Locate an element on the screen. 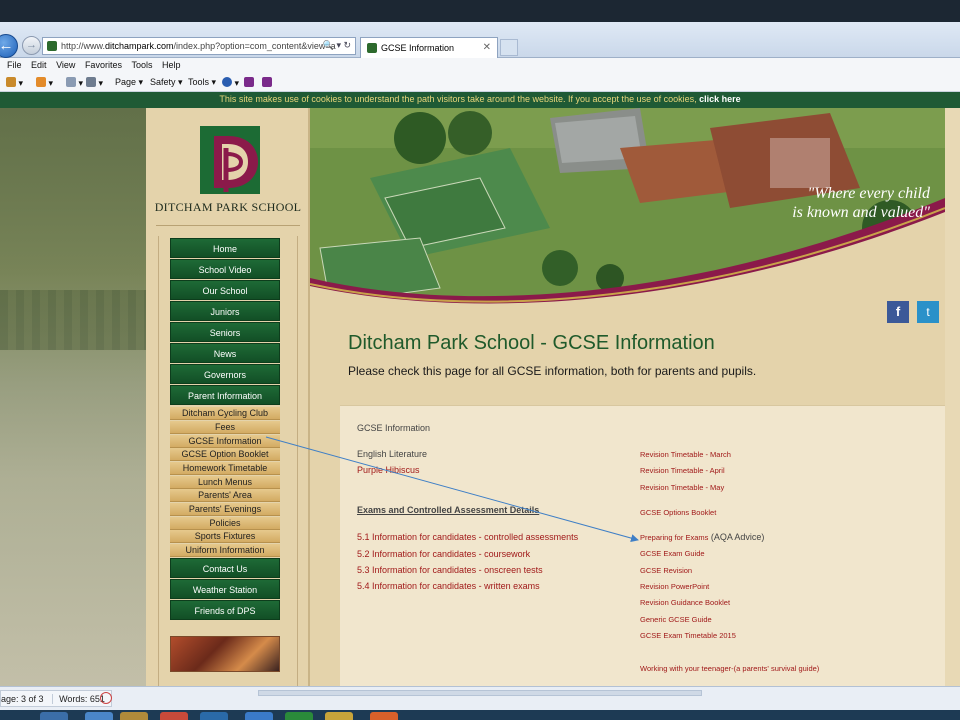 Image resolution: width=960 pixels, height=720 pixels. facebook-icon: f is located at coordinates (898, 312).